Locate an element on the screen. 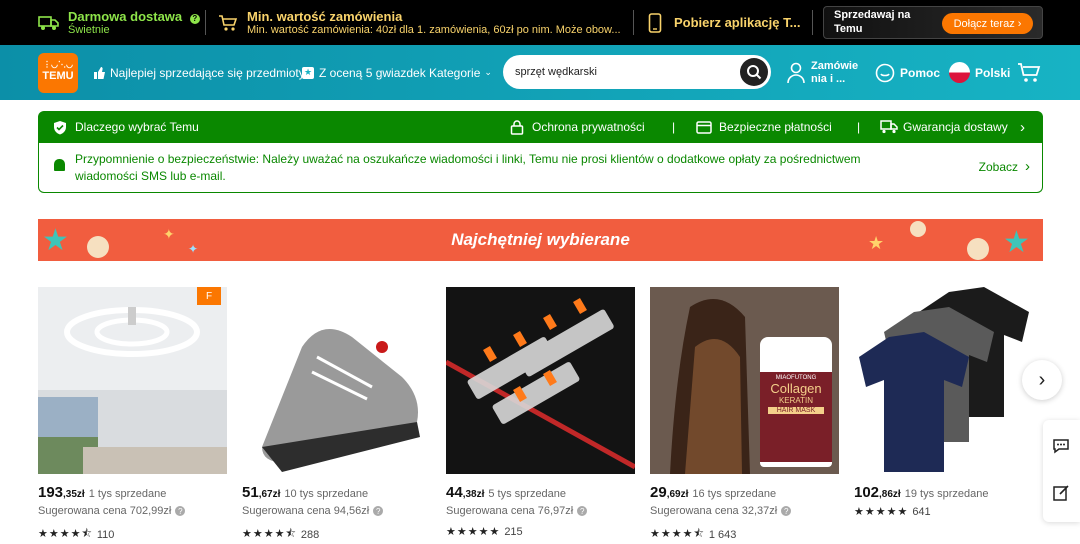  bell-icon is located at coordinates (59, 165).